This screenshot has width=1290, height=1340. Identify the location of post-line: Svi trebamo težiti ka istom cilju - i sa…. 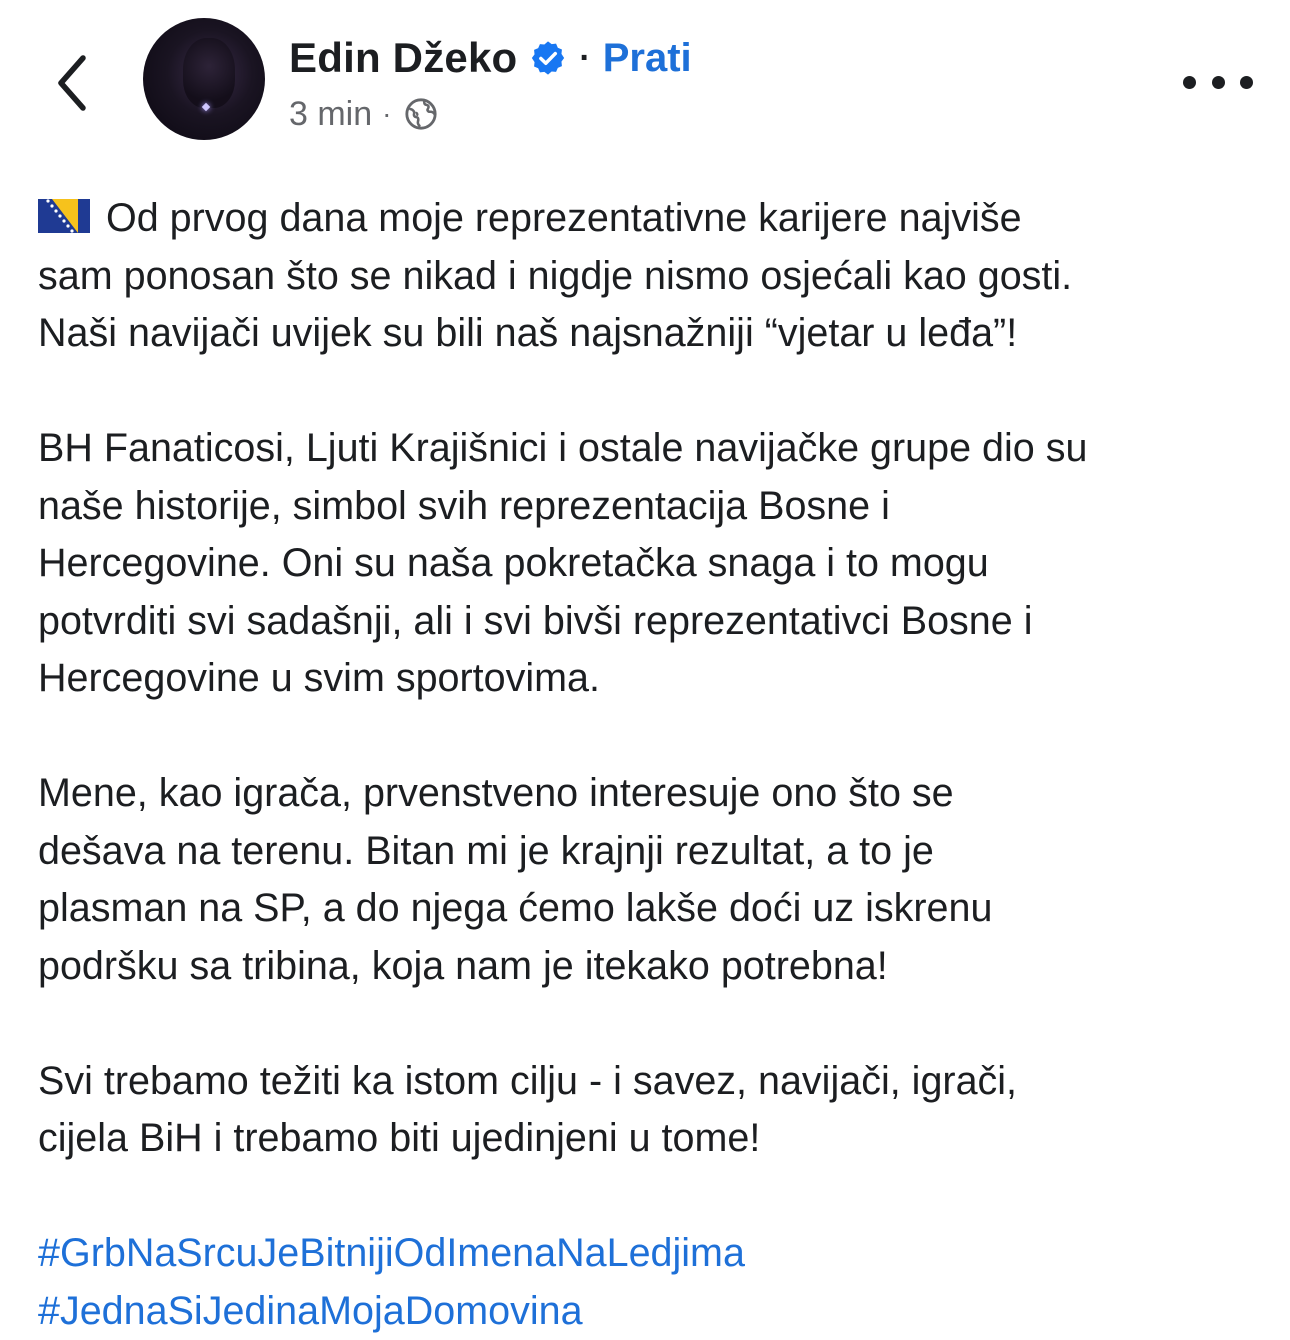
(653, 1082).